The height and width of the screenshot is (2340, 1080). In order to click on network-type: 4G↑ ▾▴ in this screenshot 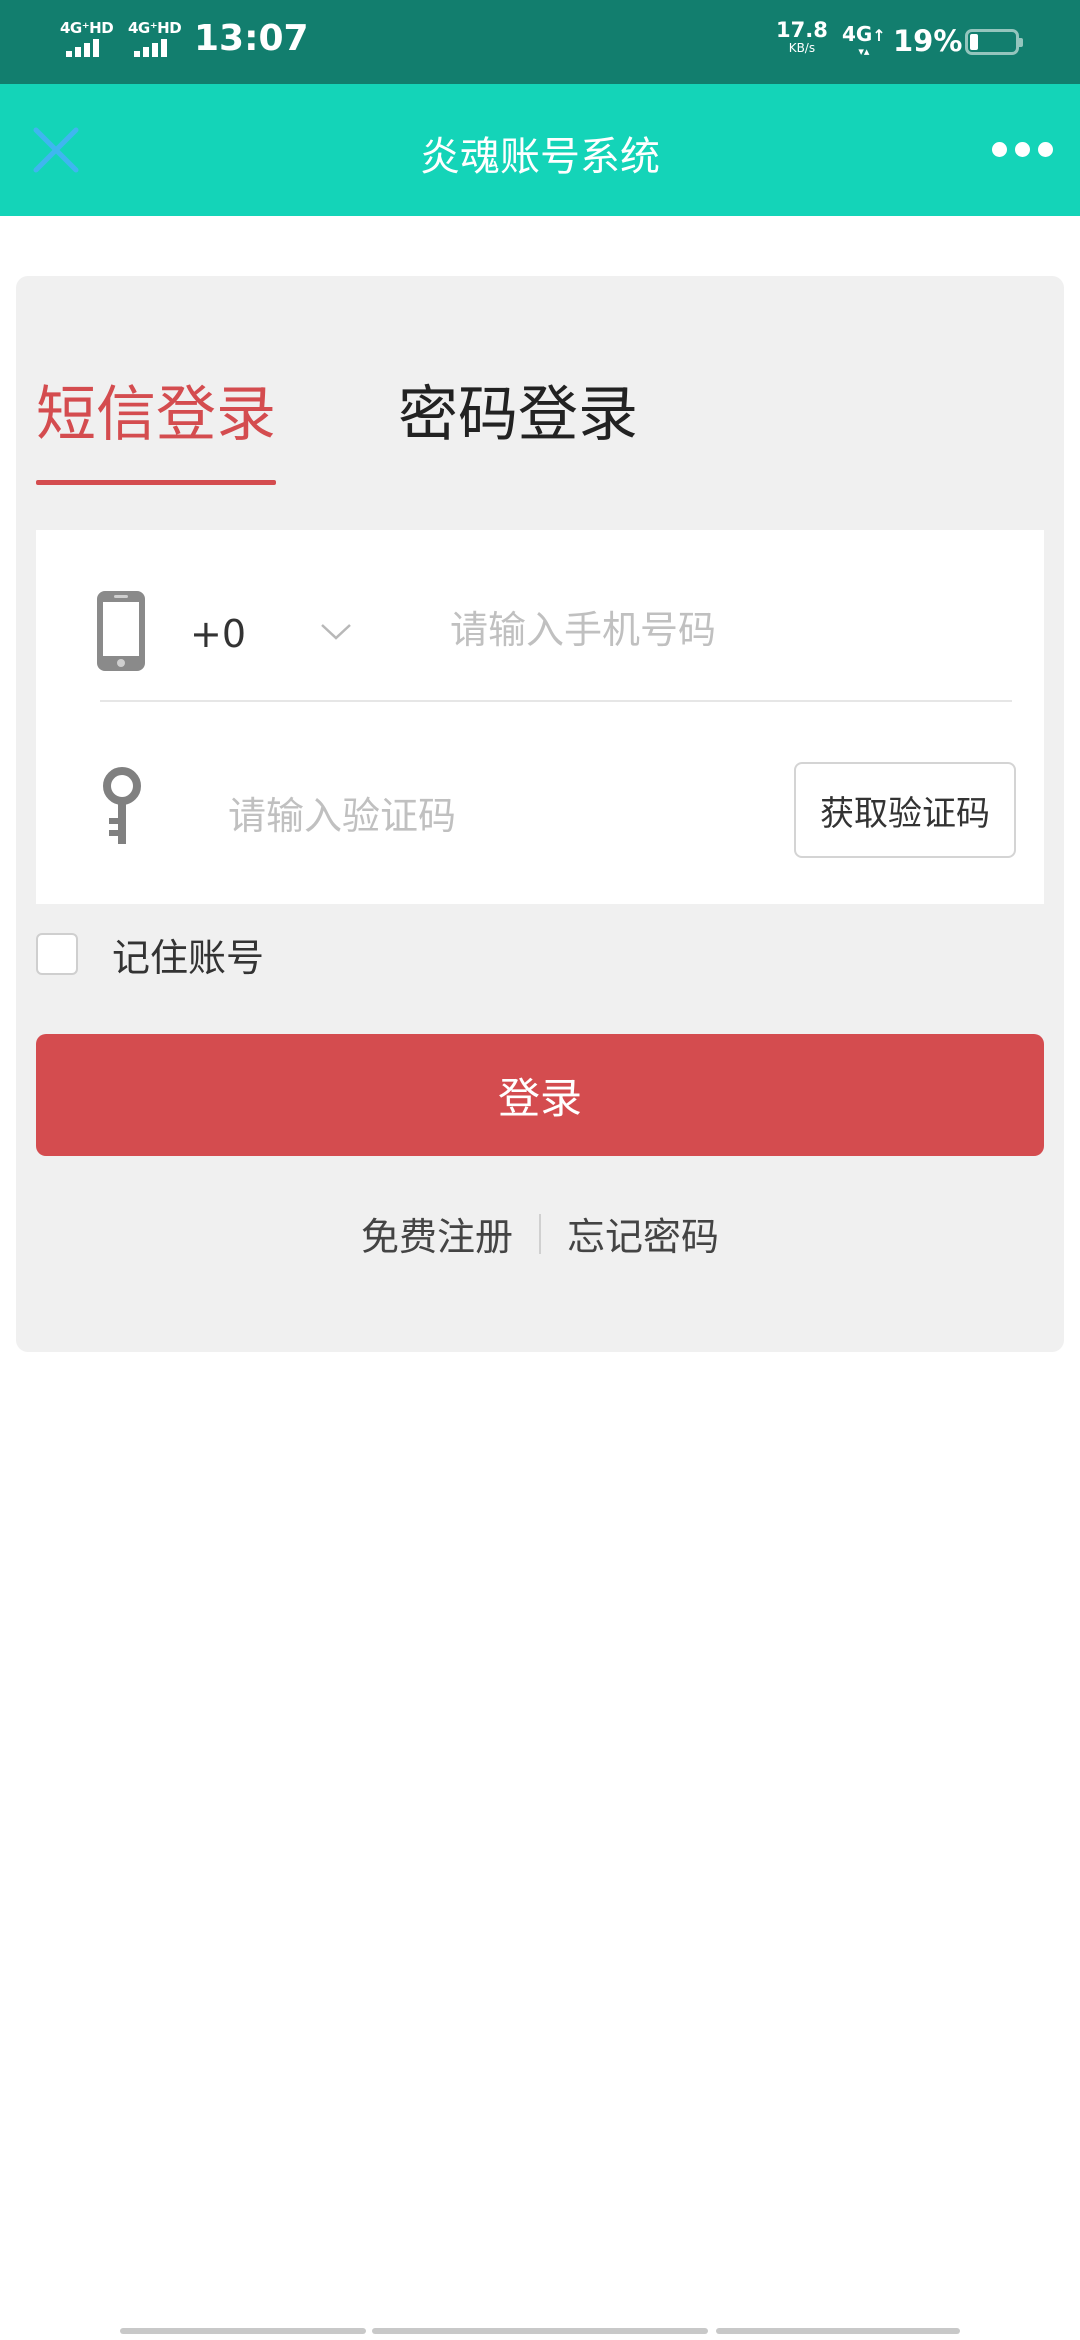, I will do `click(864, 40)`.